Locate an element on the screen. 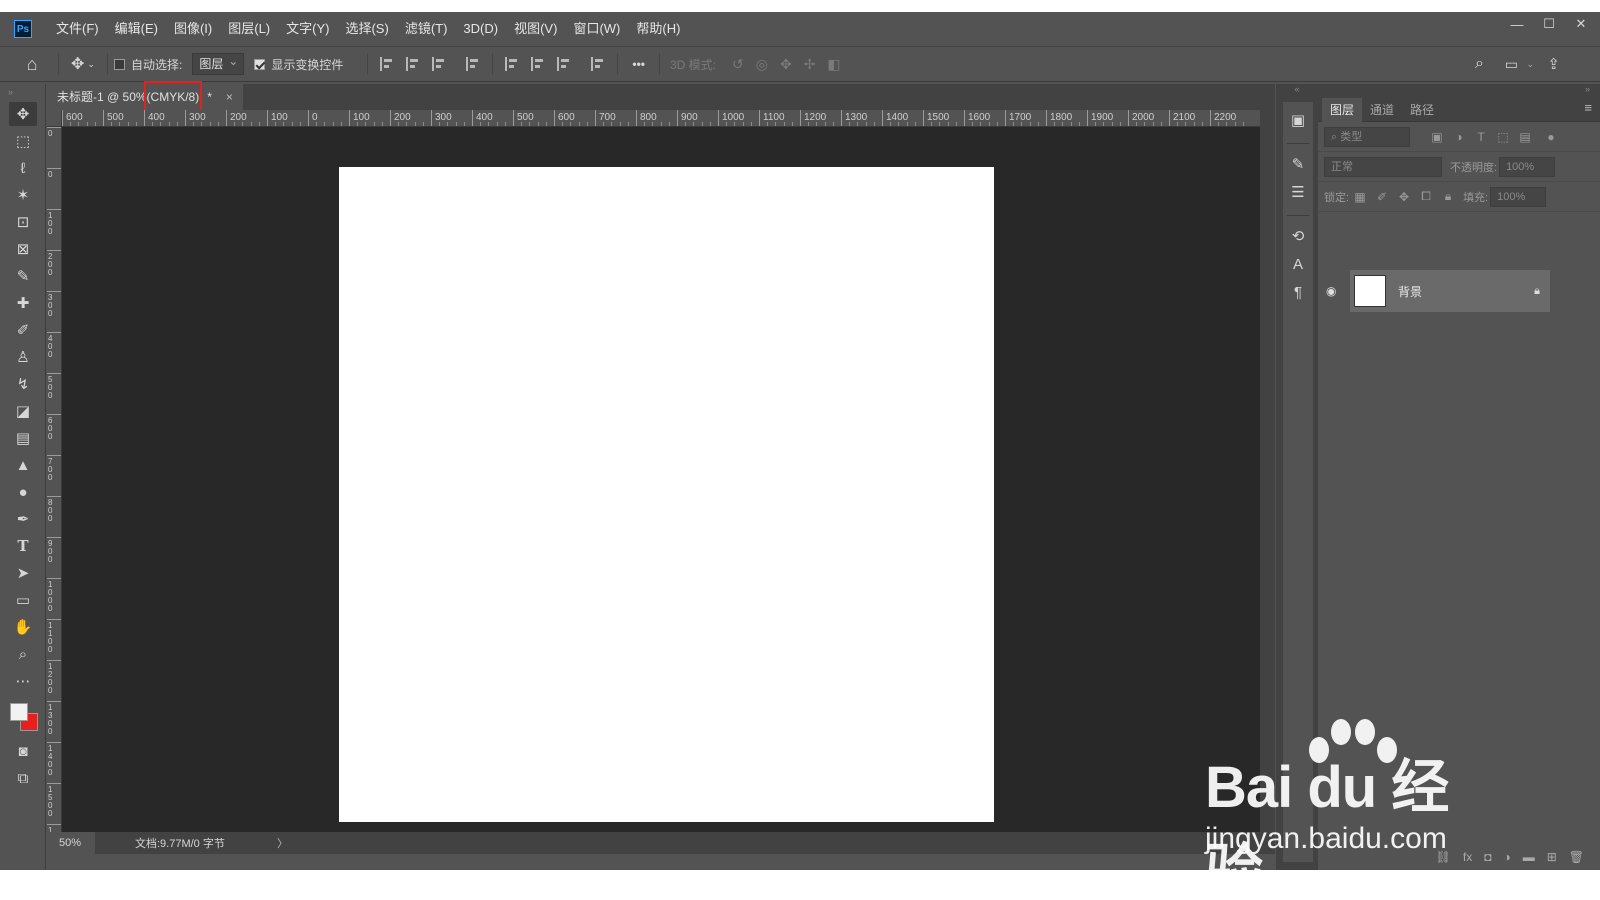 The image size is (1600, 900). align-vertical-center-icon is located at coordinates (538, 64).